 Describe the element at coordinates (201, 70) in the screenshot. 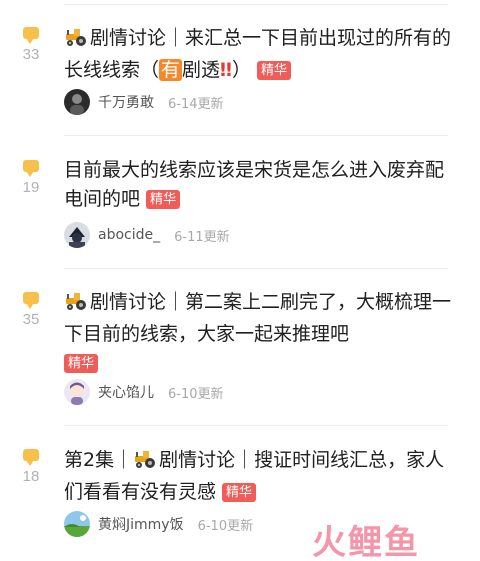

I see `post-title-text: 剧透` at that location.